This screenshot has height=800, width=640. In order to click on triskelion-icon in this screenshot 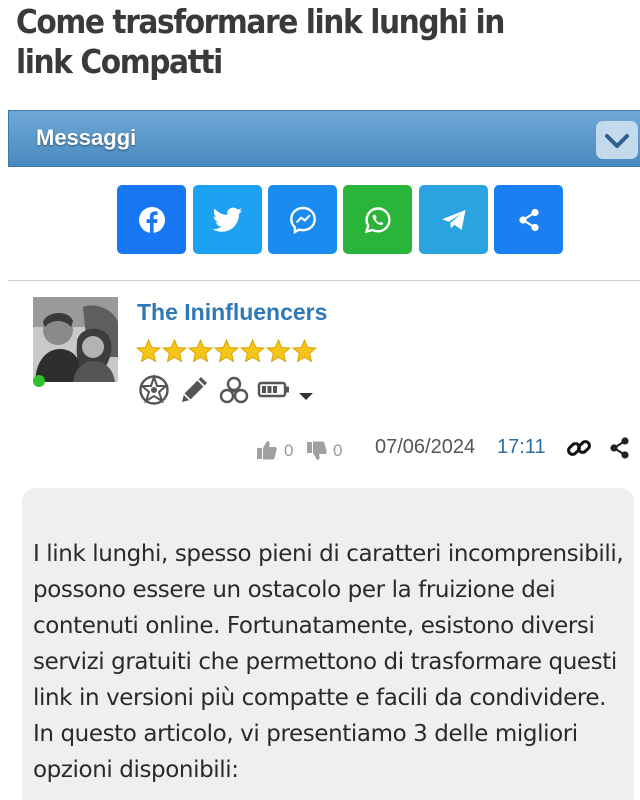, I will do `click(234, 390)`.